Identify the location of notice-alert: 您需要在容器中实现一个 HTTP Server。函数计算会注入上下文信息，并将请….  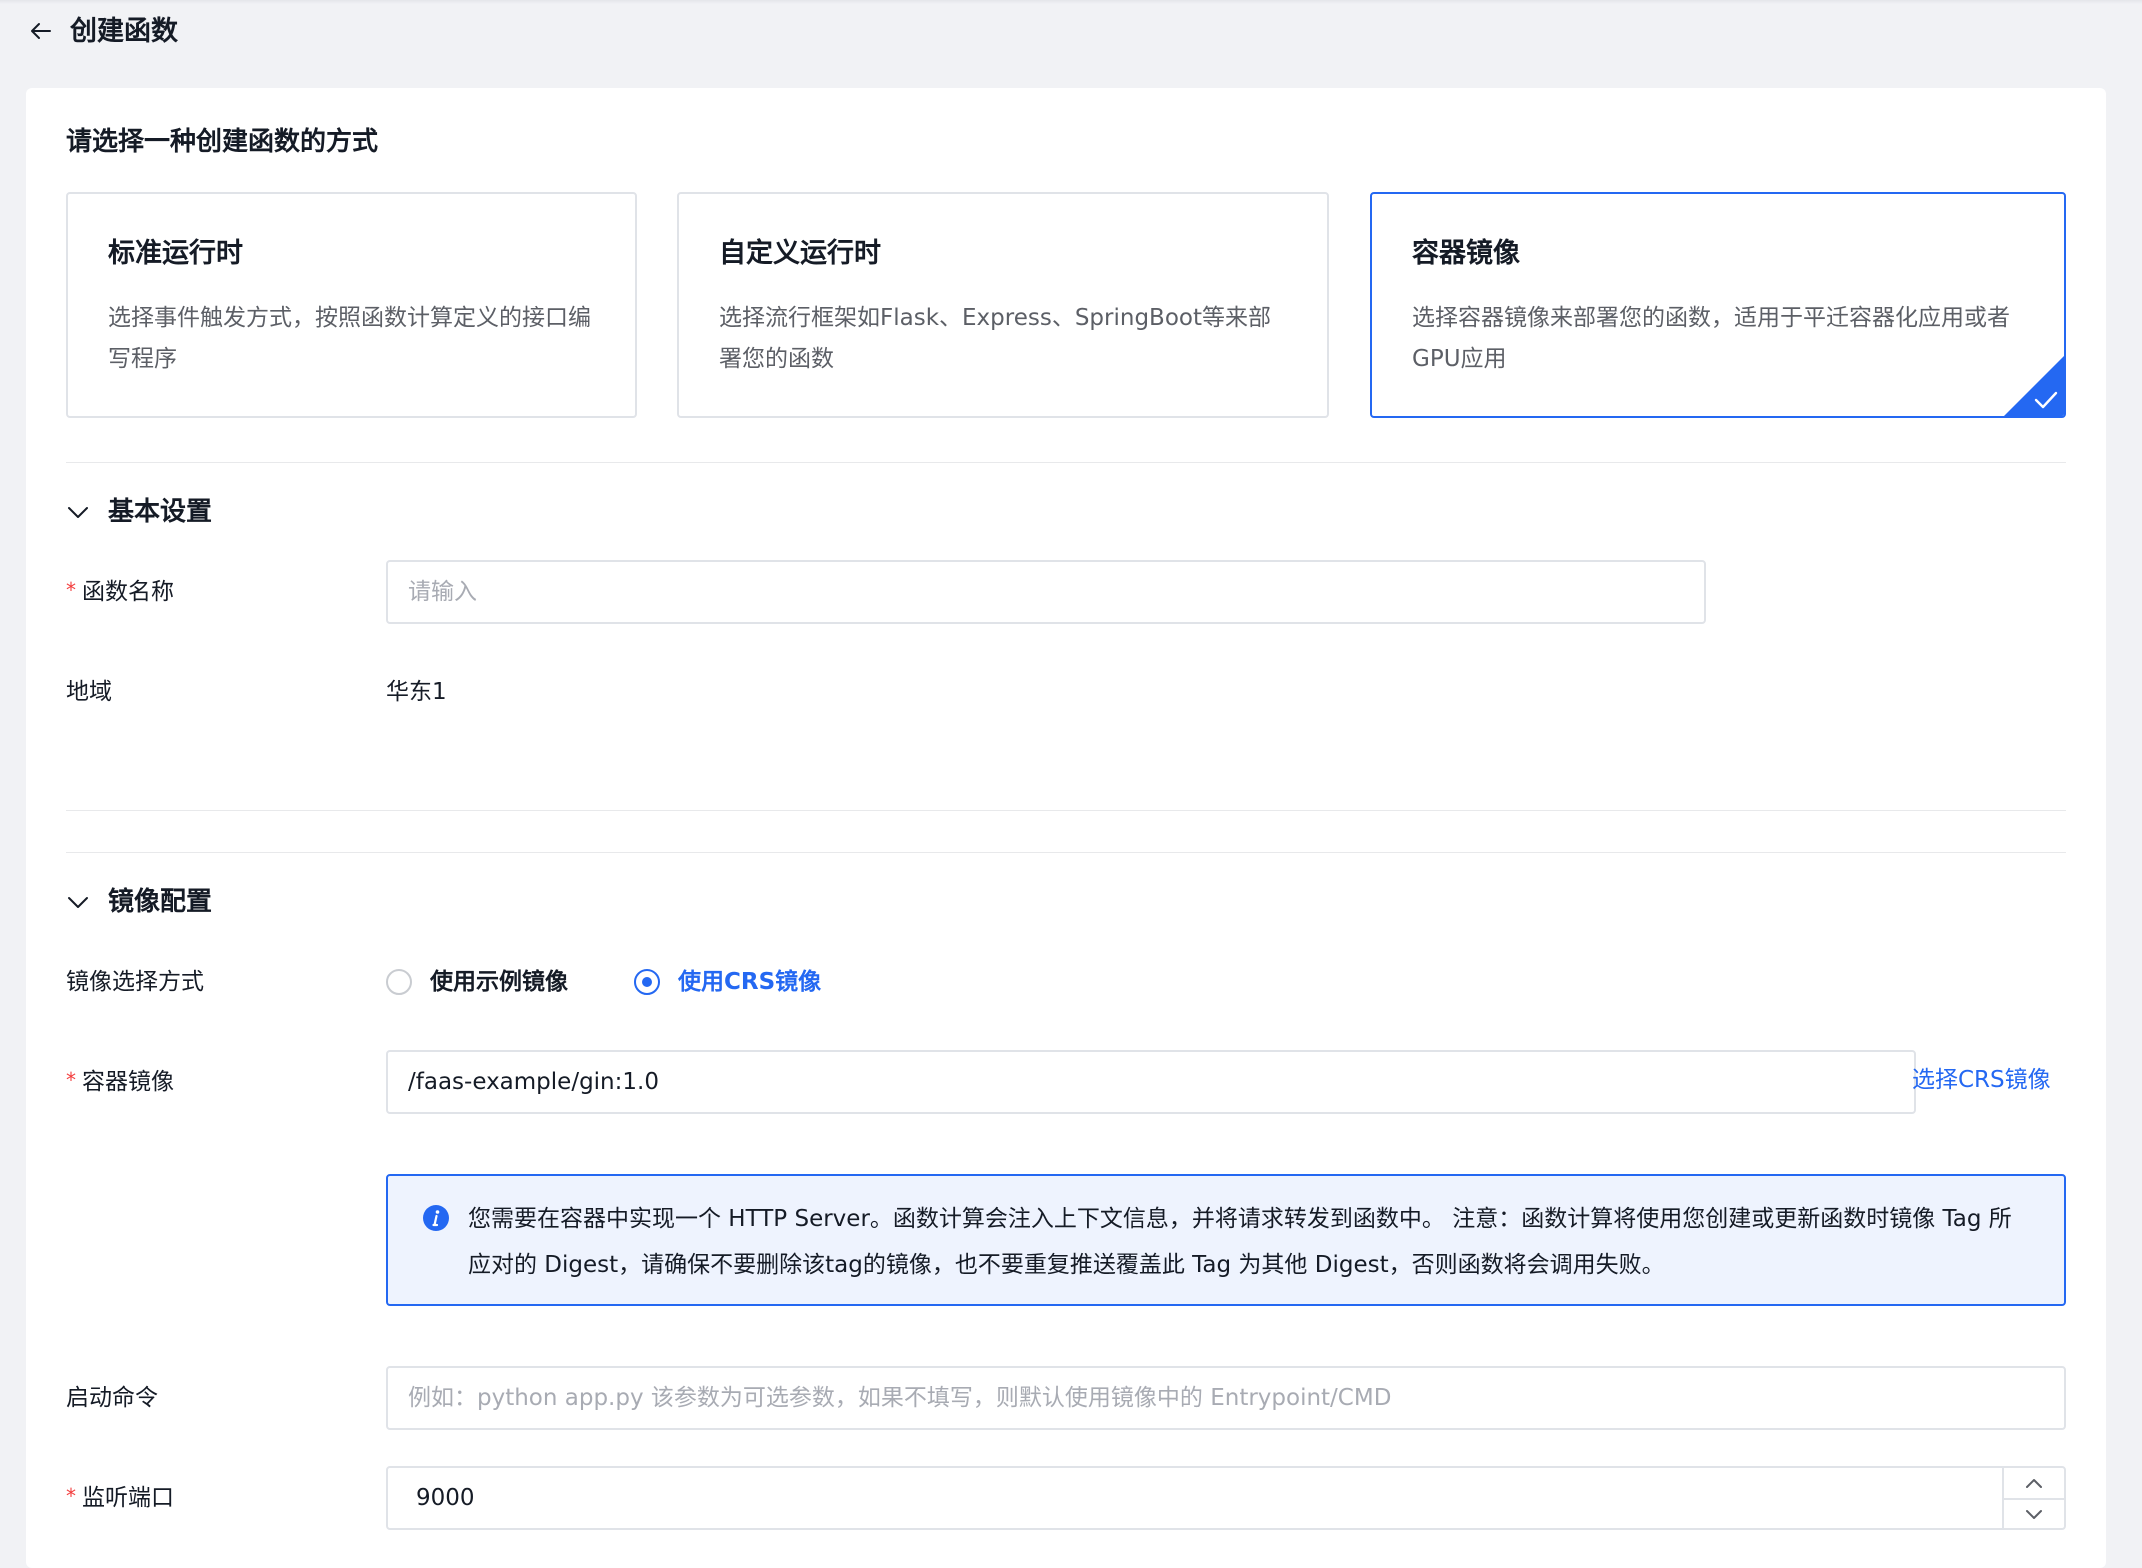
(1226, 1240).